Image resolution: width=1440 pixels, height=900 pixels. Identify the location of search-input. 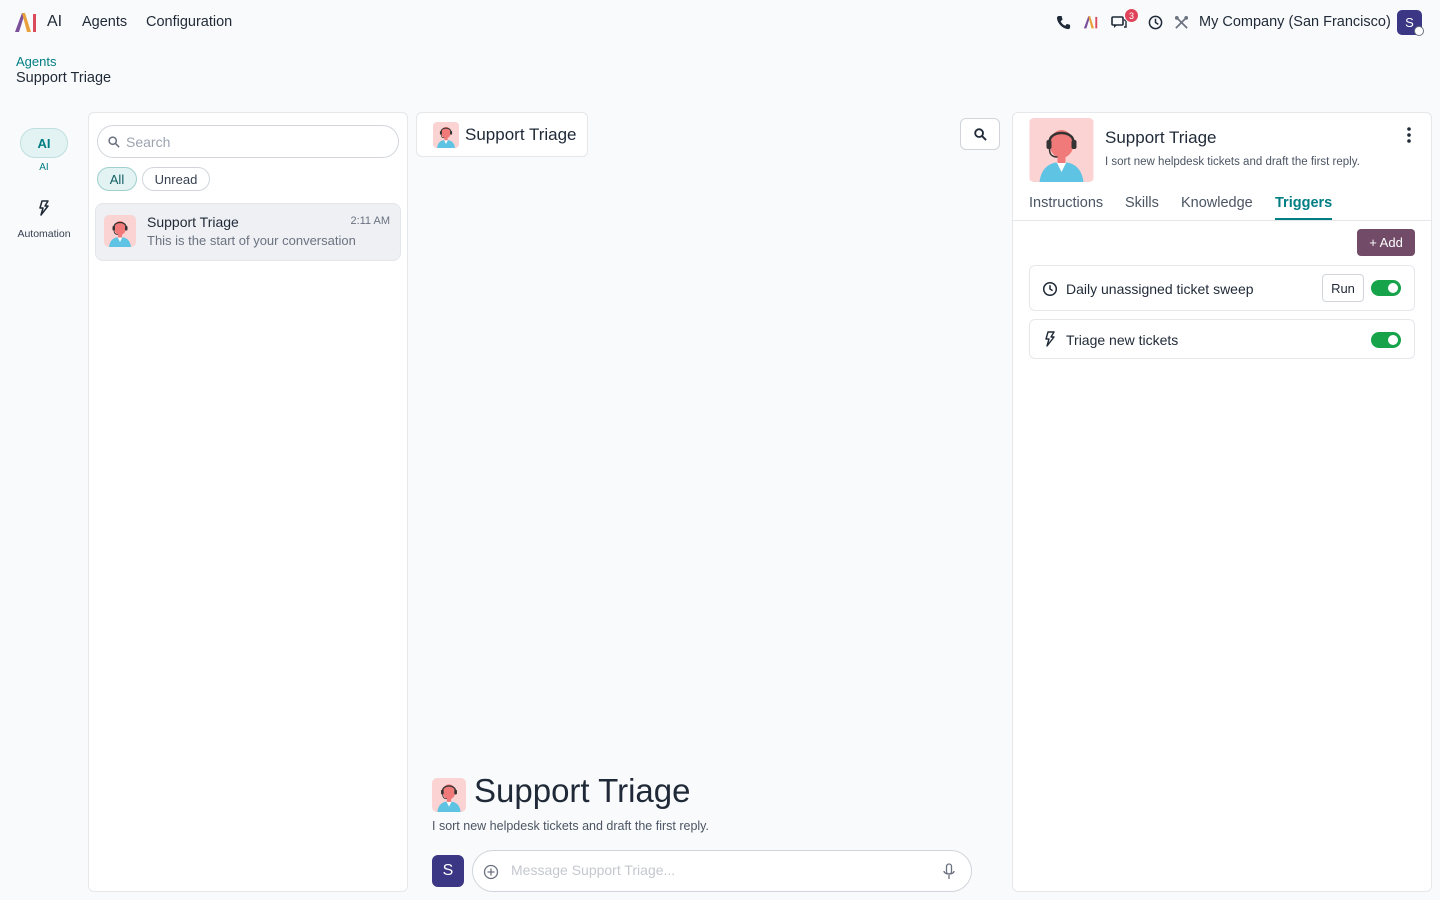
(256, 141).